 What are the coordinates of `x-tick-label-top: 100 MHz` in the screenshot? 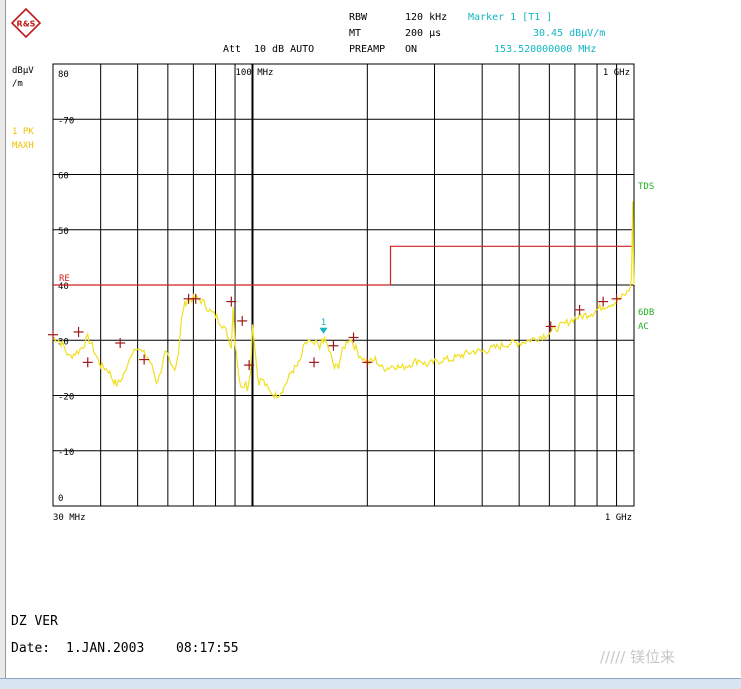 It's located at (255, 73).